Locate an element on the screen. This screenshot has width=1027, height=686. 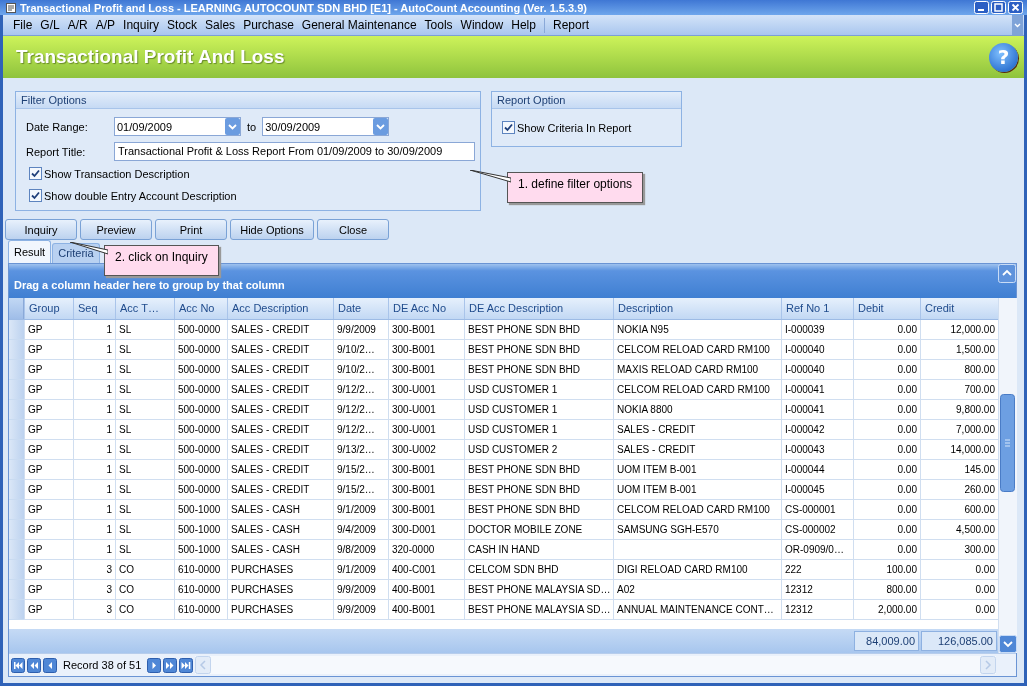
menu-item: Purchase is located at coordinates (268, 25).